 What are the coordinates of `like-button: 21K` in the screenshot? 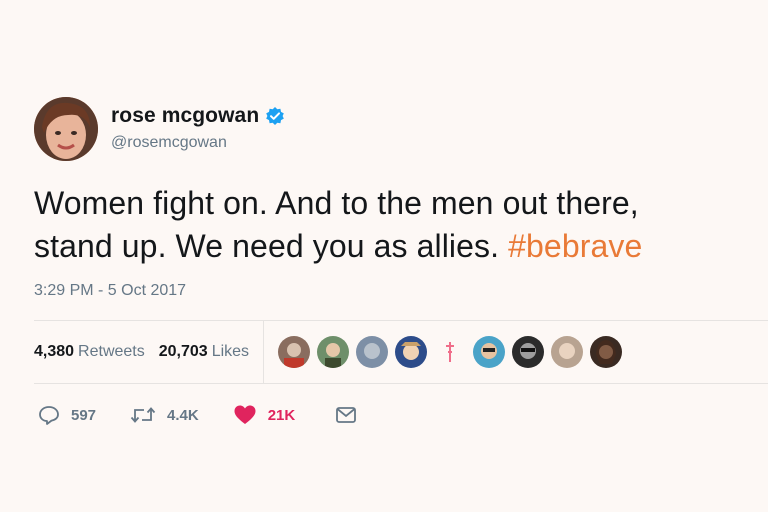 It's located at (264, 415).